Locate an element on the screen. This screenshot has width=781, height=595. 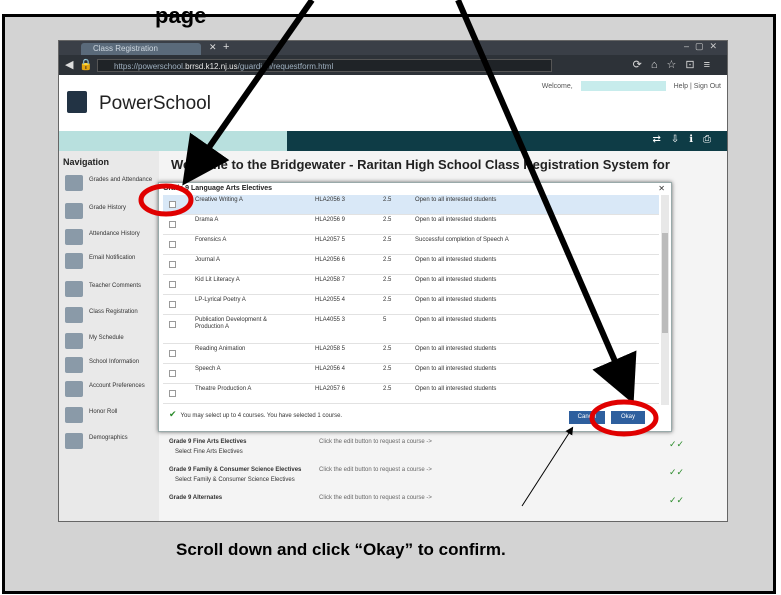
window-controls: –▢✕ is located at coordinates (703, 46).